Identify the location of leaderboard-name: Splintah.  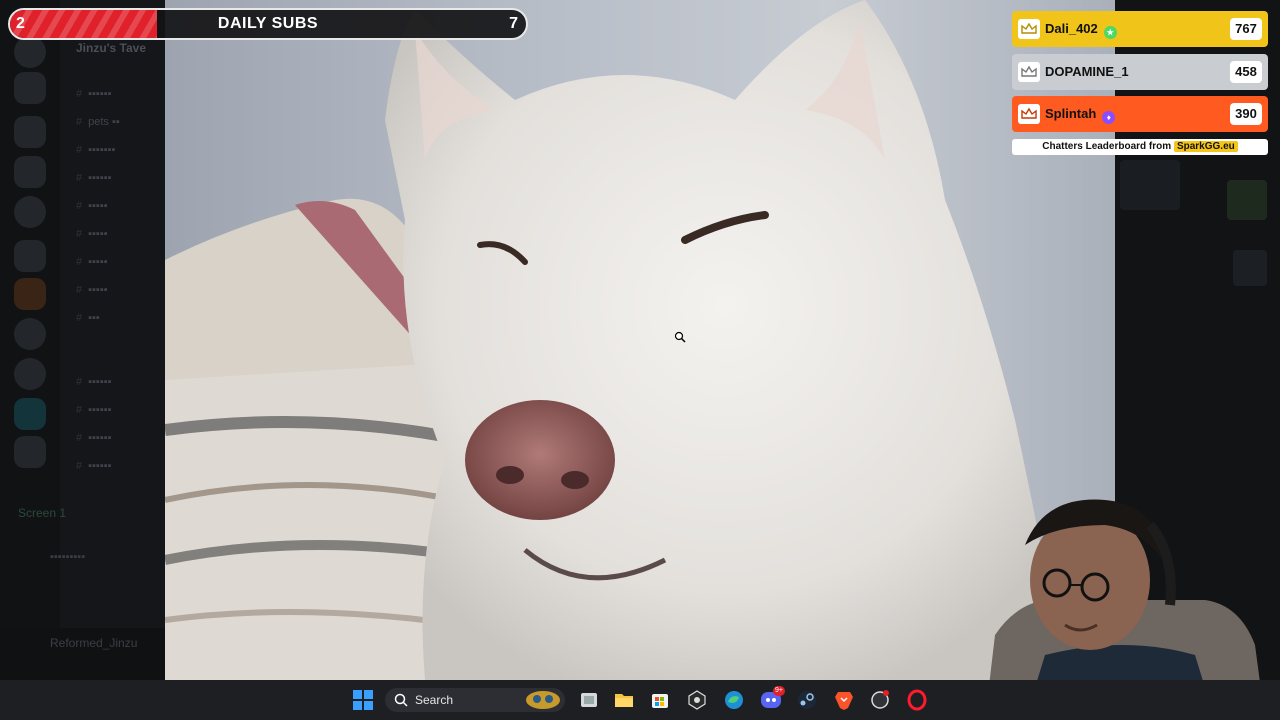
(1071, 113).